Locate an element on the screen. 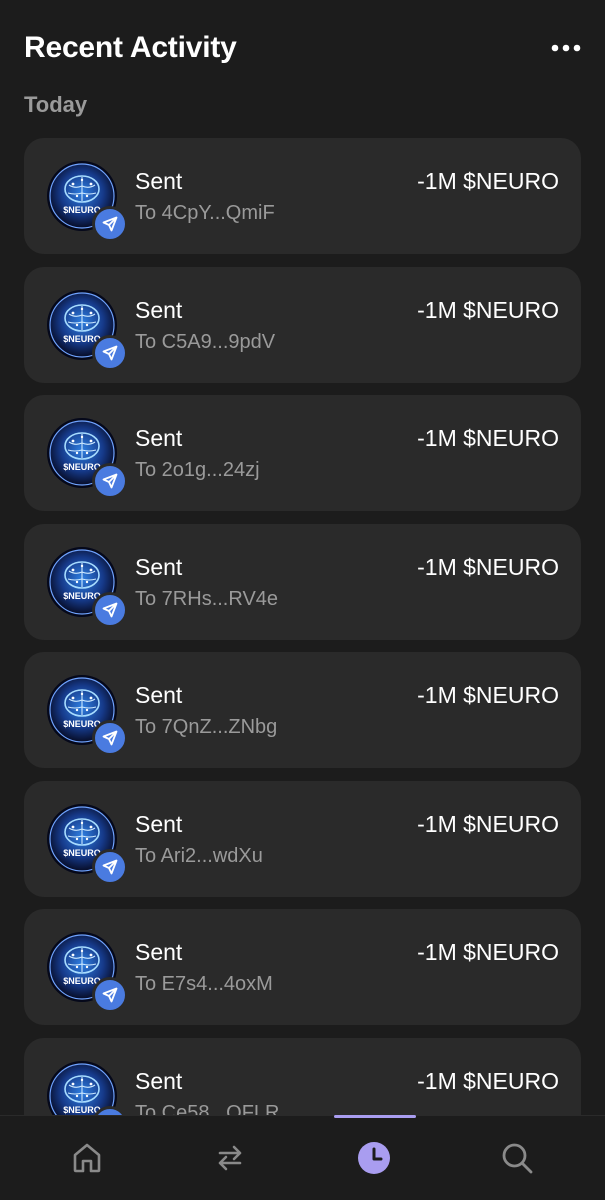  activity-recipient: To C5A9...9pdV is located at coordinates (205, 341).